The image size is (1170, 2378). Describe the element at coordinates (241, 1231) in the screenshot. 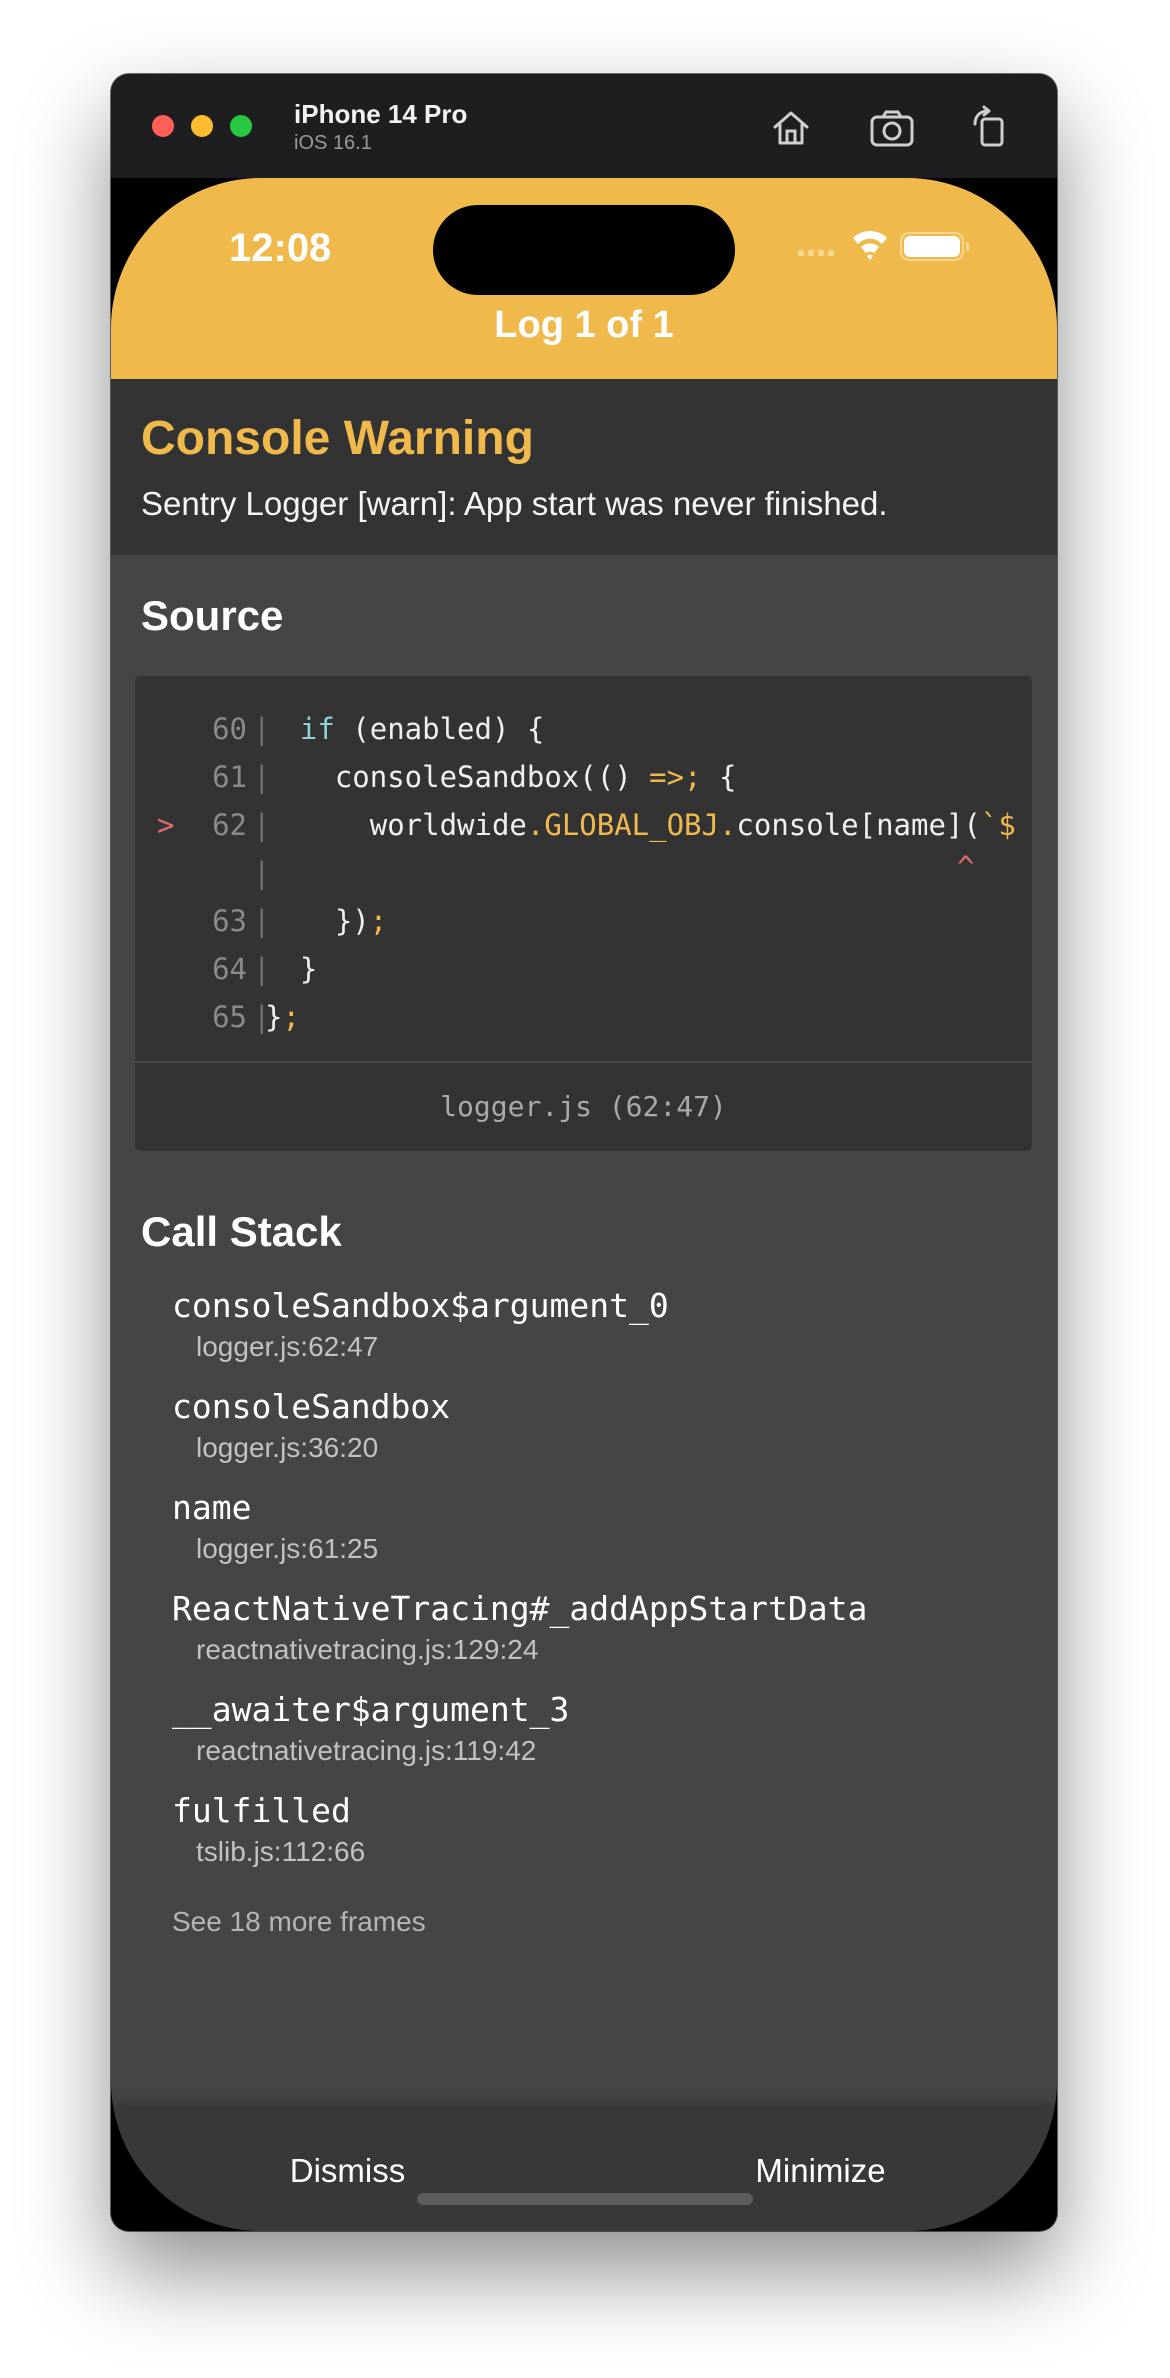

I see `call-stack-heading: Call Stack` at that location.